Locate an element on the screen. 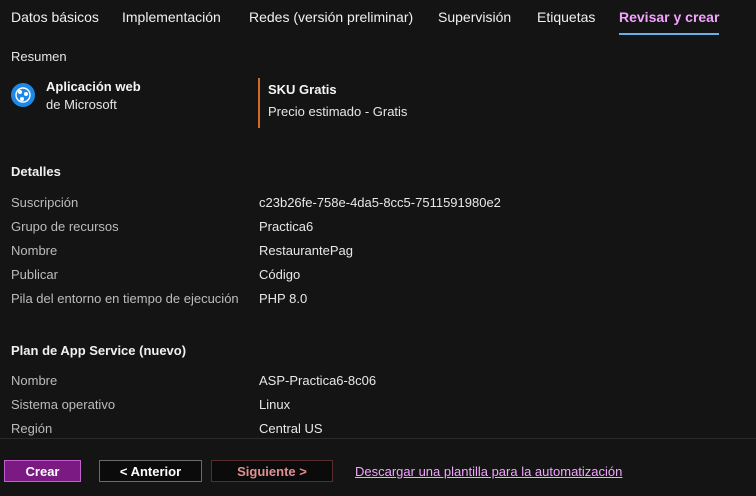 The image size is (756, 496). plan-value-name: ASP-Practica6-8c06 is located at coordinates (318, 380).